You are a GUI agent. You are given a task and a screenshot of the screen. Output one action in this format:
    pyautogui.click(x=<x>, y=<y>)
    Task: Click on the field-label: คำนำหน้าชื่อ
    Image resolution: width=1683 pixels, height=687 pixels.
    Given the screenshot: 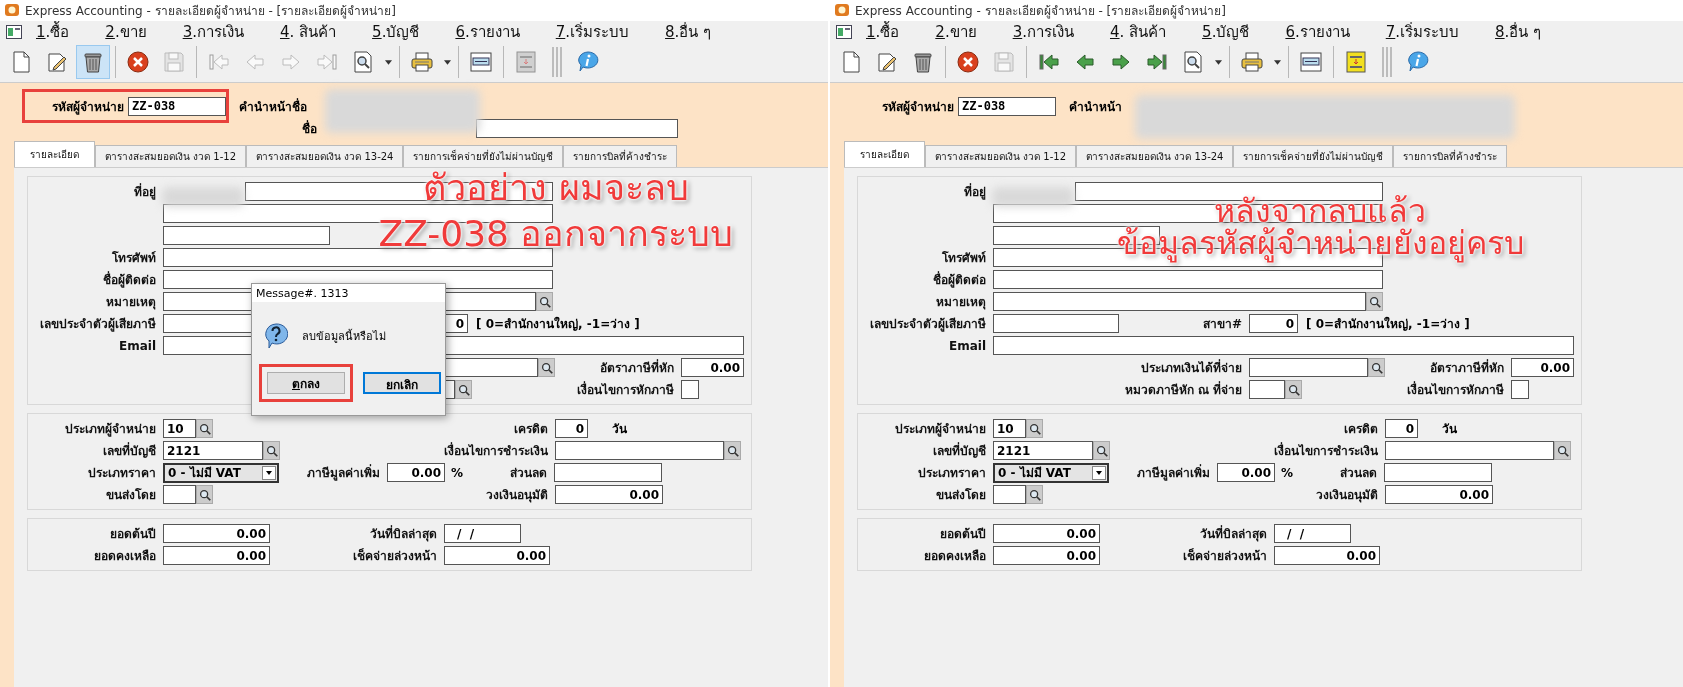 What is the action you would take?
    pyautogui.click(x=273, y=106)
    